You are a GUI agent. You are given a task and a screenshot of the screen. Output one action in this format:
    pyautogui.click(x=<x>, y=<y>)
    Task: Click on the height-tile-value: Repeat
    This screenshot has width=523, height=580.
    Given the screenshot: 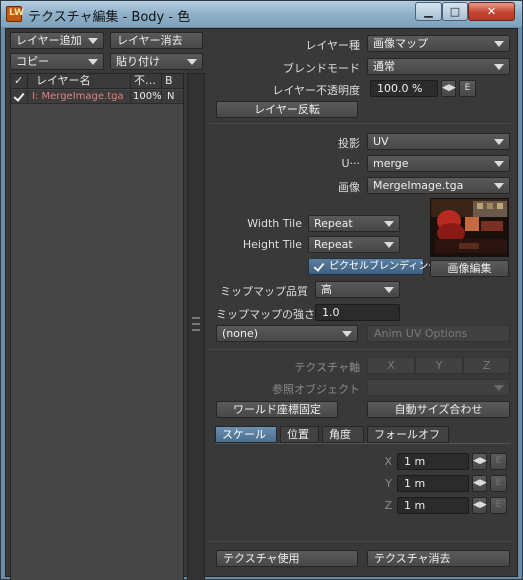 What is the action you would take?
    pyautogui.click(x=333, y=244)
    